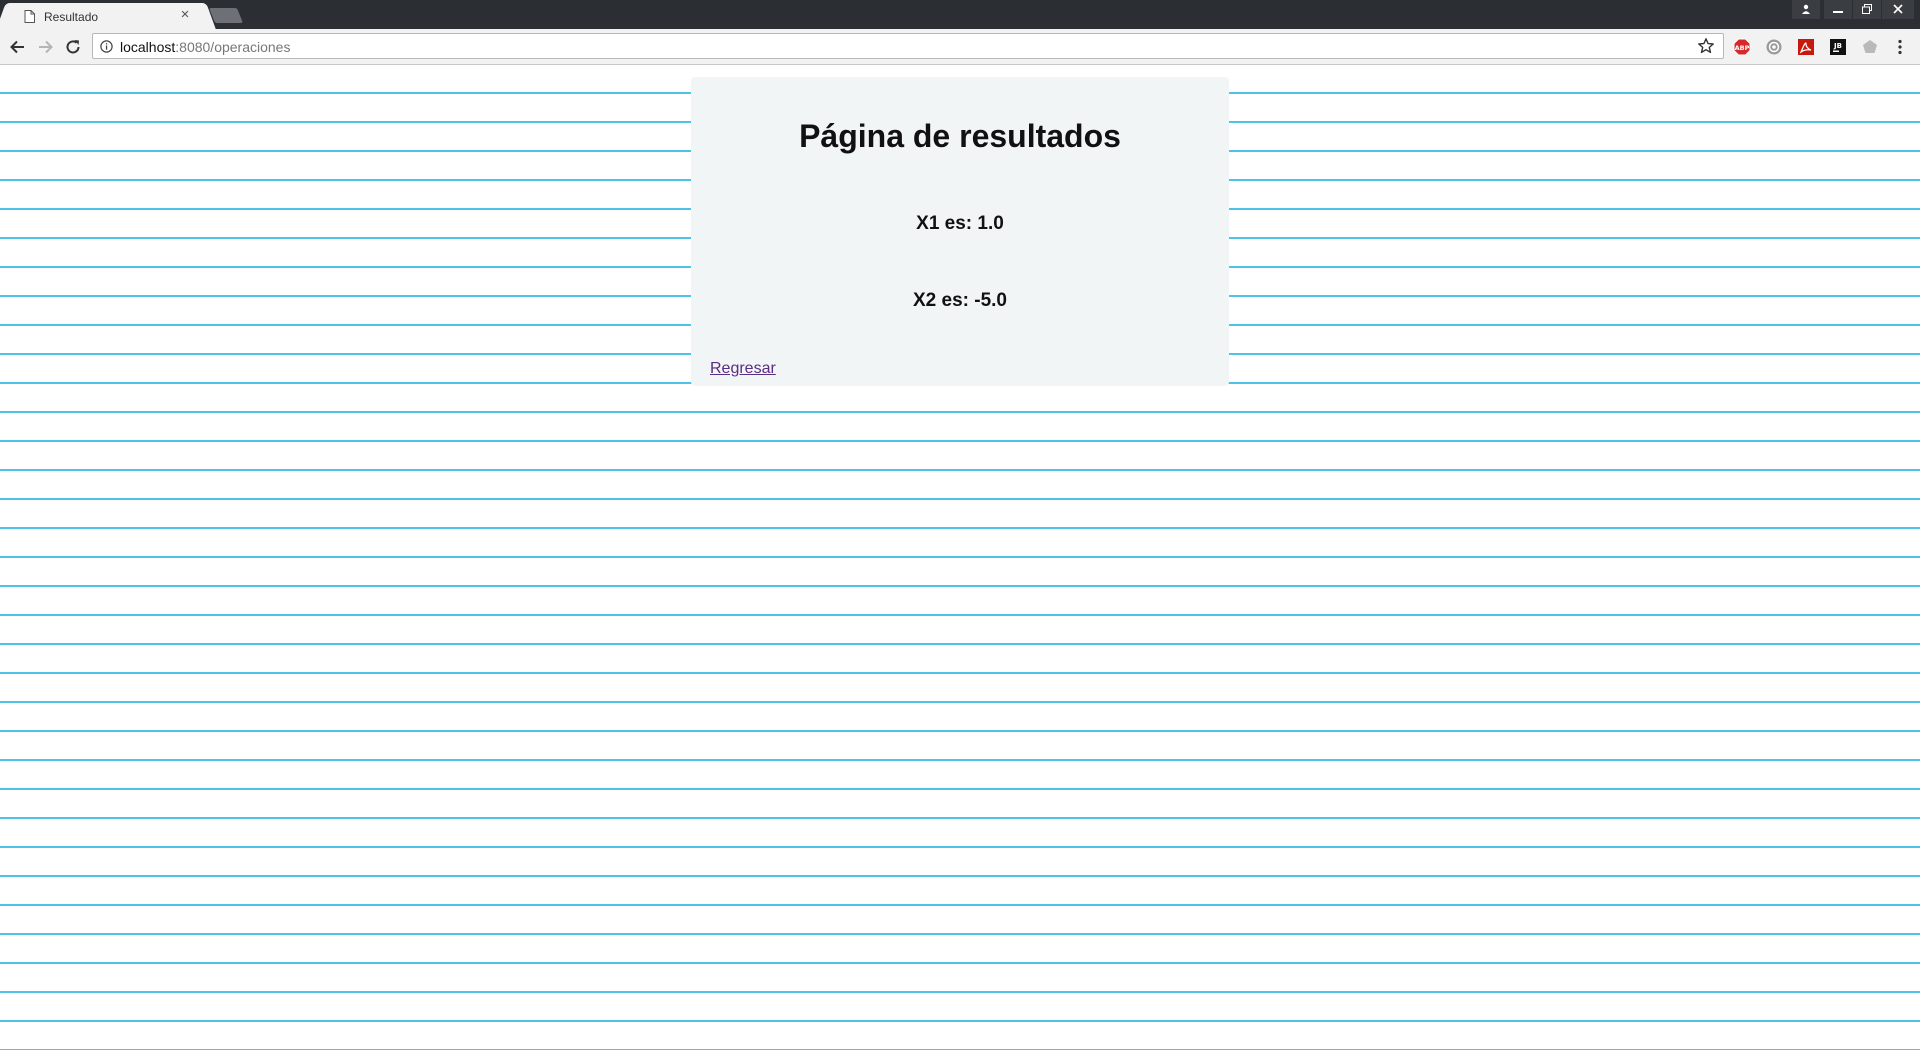 The width and height of the screenshot is (1920, 1050). I want to click on x2-result: X2 es: -5.0, so click(960, 300).